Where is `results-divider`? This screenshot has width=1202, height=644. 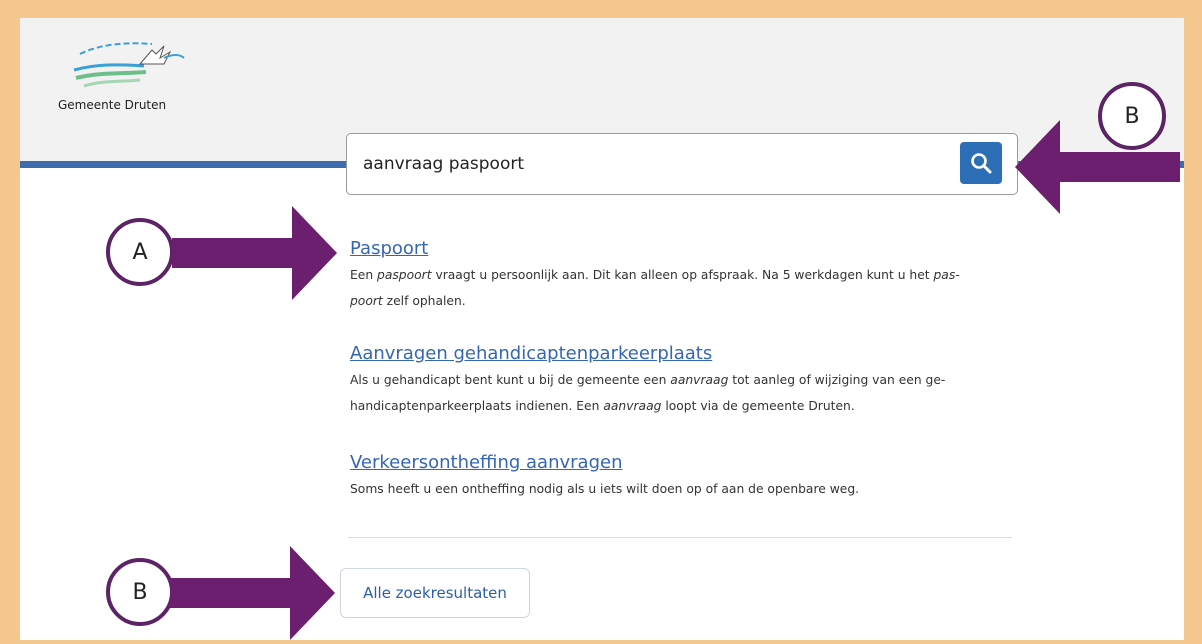
results-divider is located at coordinates (680, 537).